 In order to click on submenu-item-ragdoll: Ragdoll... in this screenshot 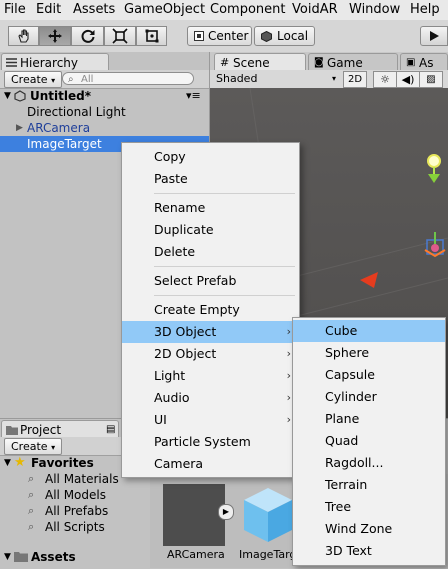, I will do `click(369, 463)`.